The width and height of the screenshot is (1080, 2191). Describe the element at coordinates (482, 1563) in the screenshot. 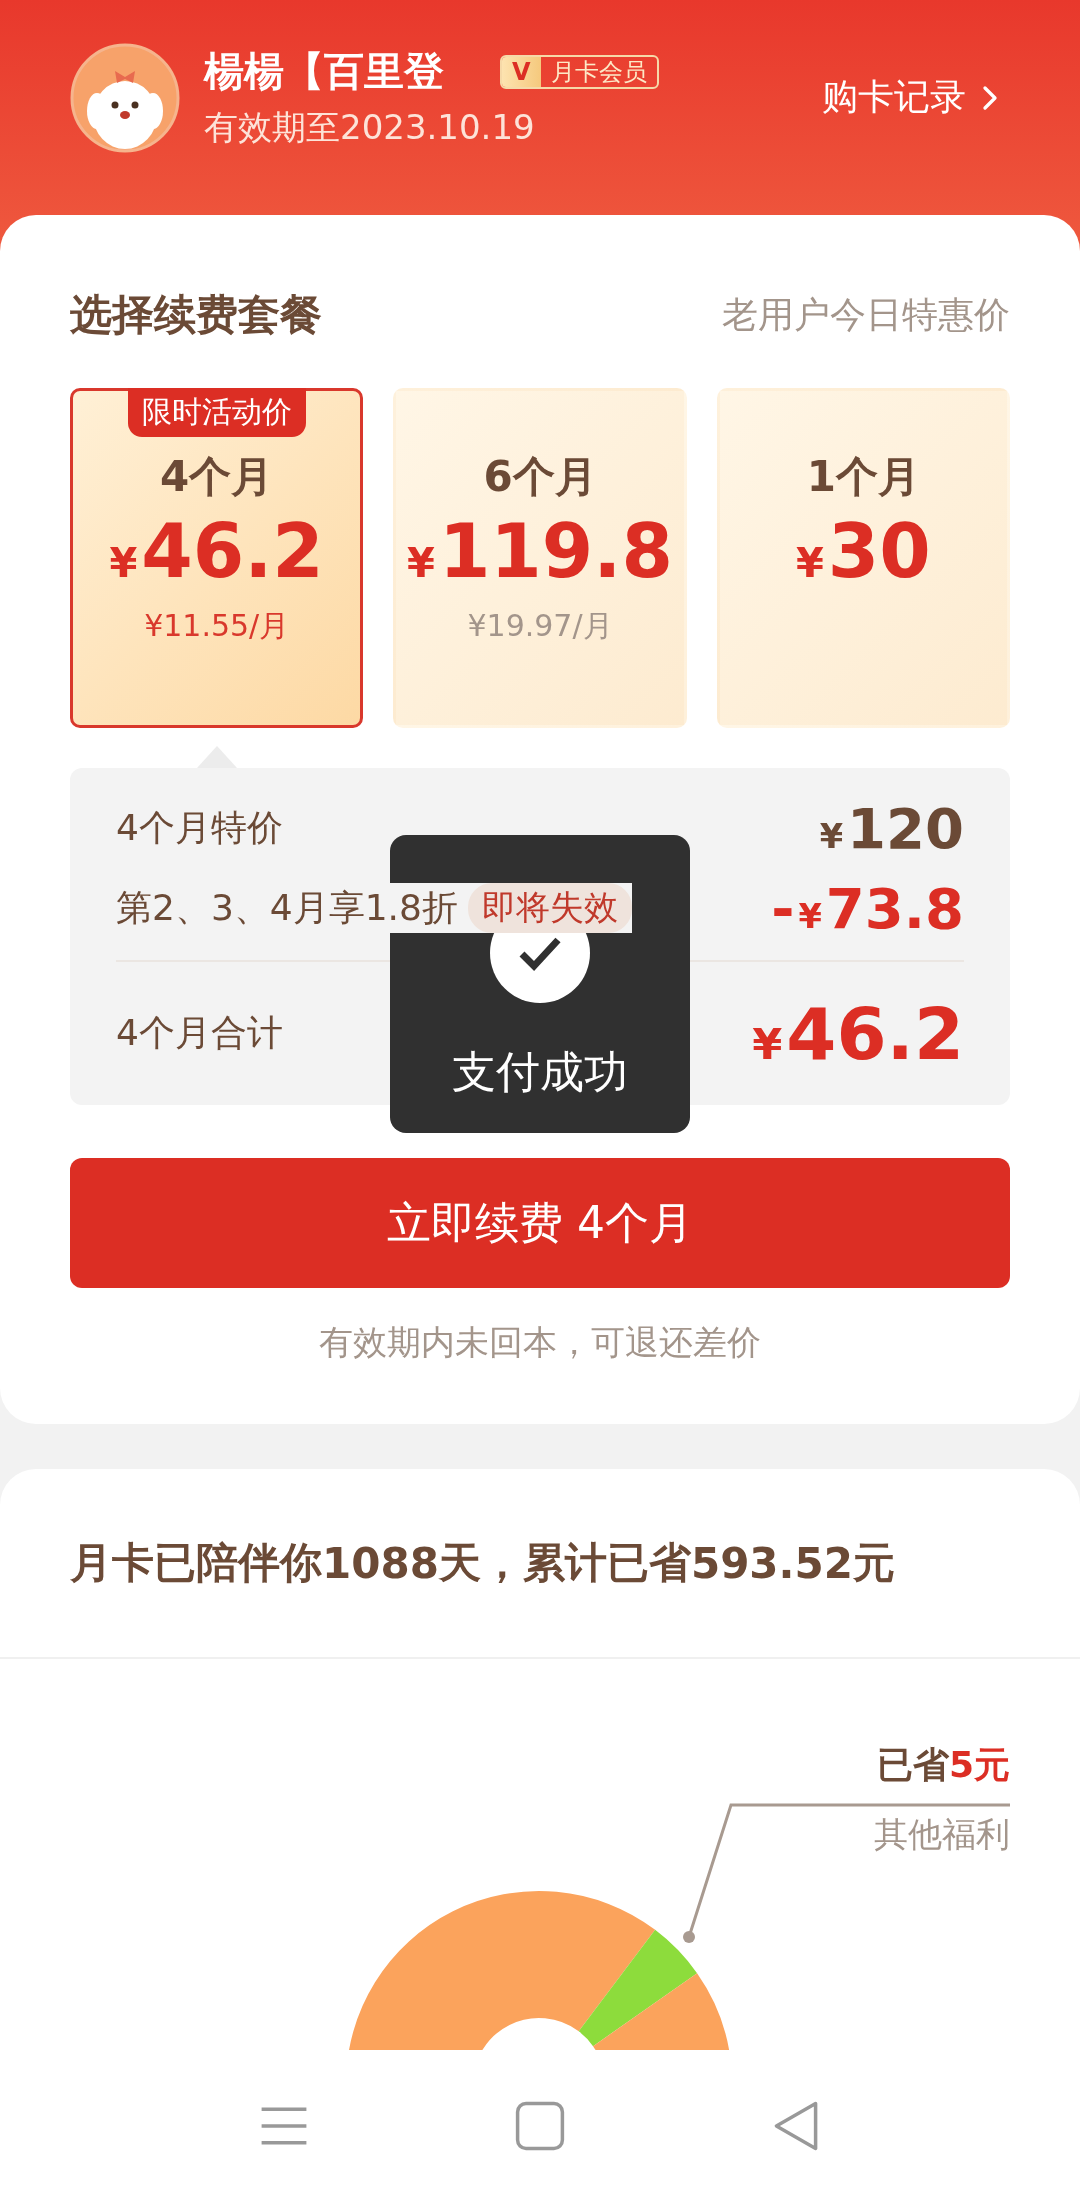

I see `savings-summary: 月卡已陪伴你1088天，累计已省593.52元` at that location.